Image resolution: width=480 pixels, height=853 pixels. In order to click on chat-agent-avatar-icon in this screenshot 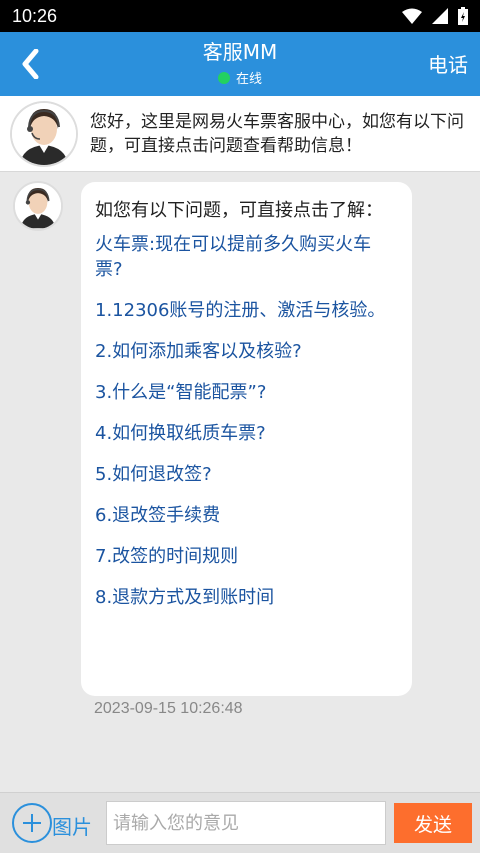, I will do `click(38, 206)`.